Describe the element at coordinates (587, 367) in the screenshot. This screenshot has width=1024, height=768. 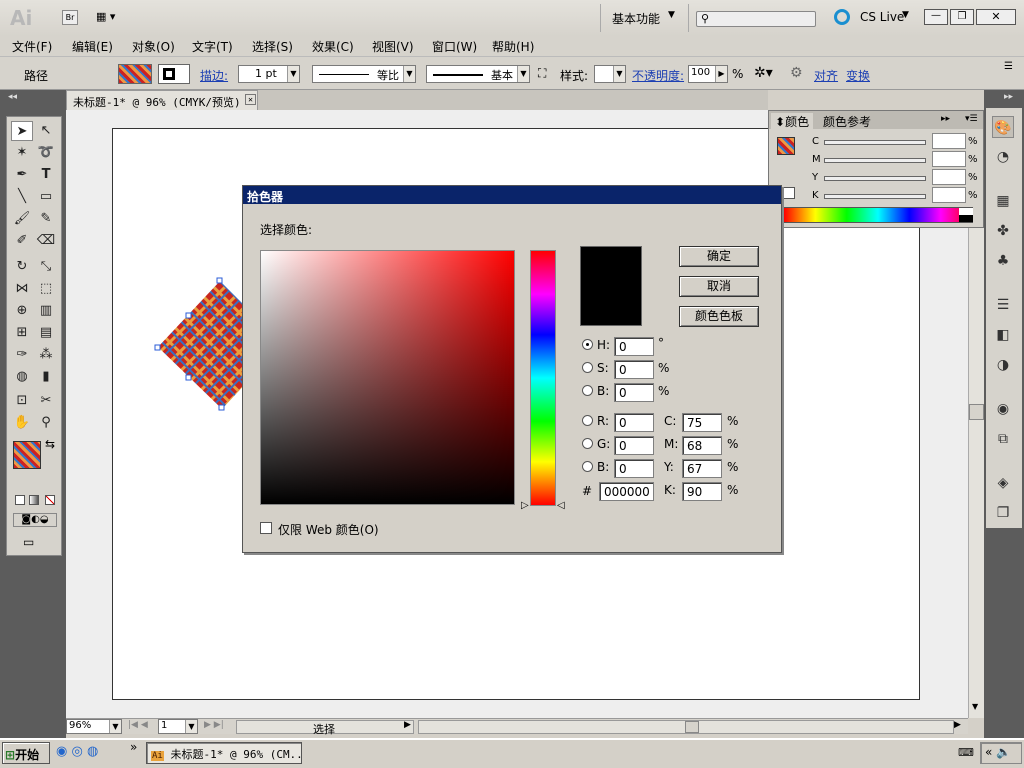
I see `saturation-radio` at that location.